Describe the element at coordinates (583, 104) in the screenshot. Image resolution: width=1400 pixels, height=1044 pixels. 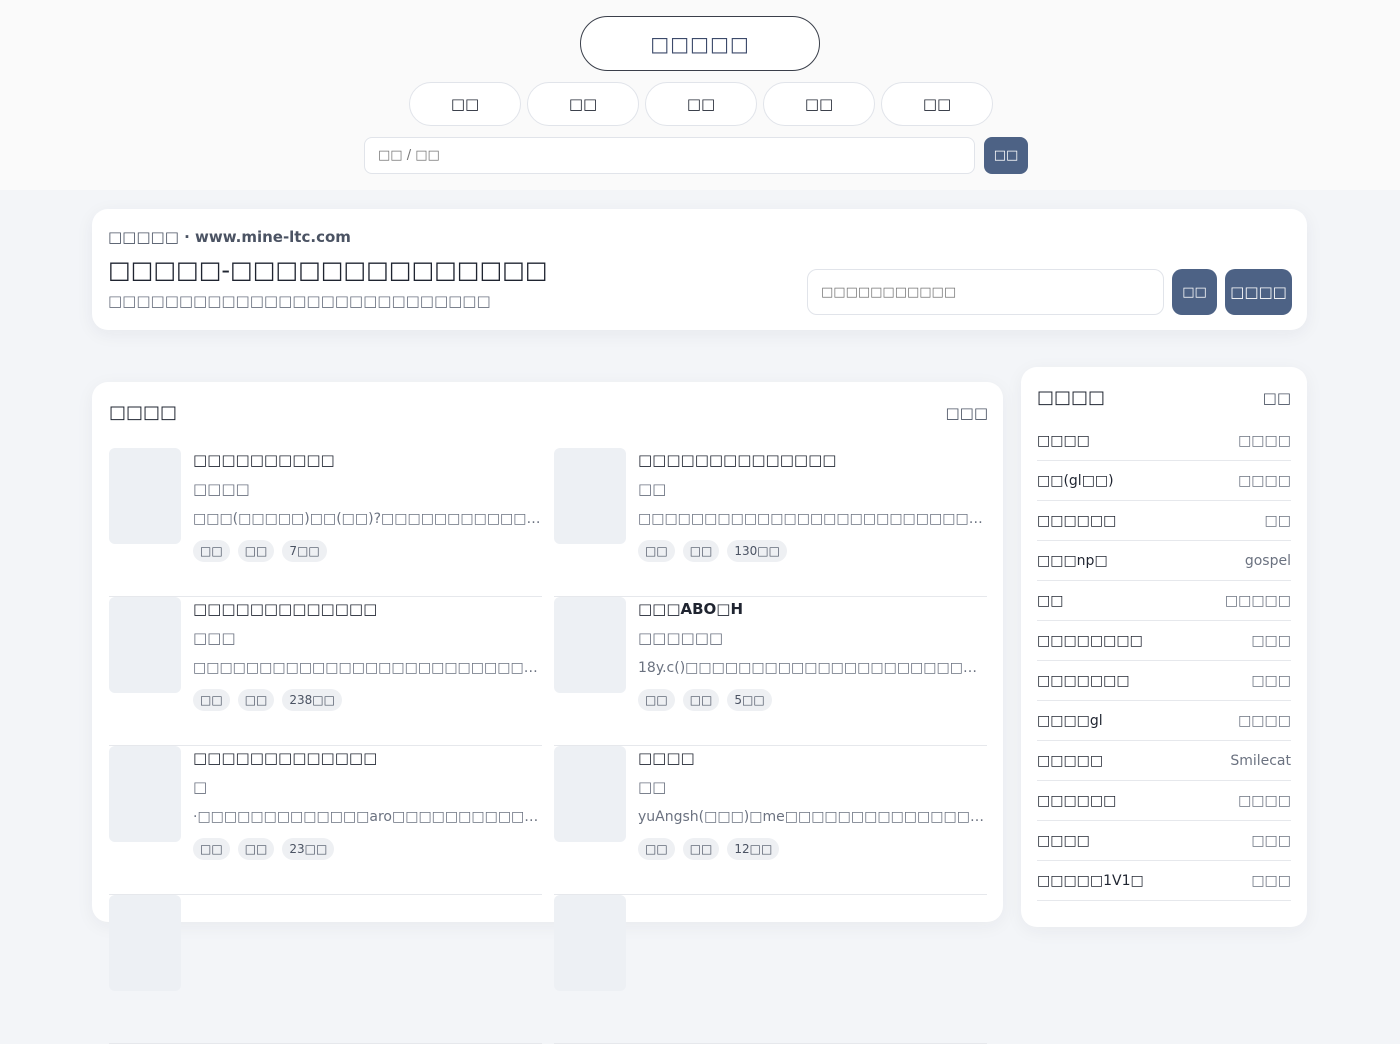
I see `nav-item-2: □□` at that location.